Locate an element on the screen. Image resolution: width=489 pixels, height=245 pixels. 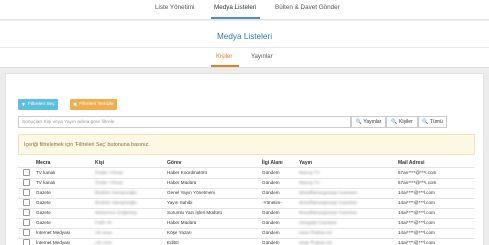
subtab-yayinlar: Yayınlar is located at coordinates (262, 57).